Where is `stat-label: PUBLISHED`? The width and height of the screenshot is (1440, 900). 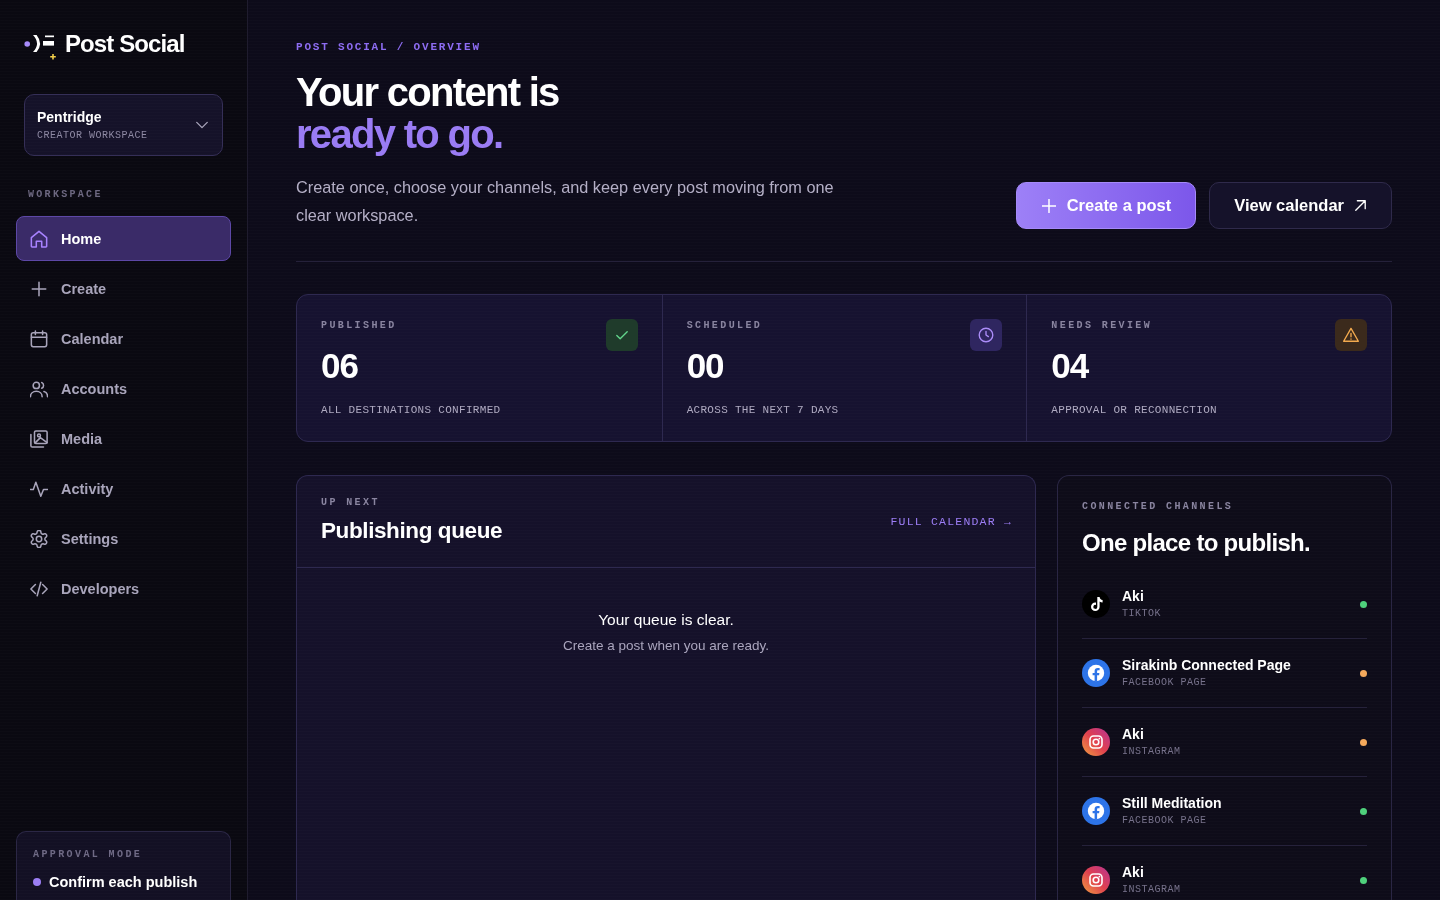 stat-label: PUBLISHED is located at coordinates (359, 326).